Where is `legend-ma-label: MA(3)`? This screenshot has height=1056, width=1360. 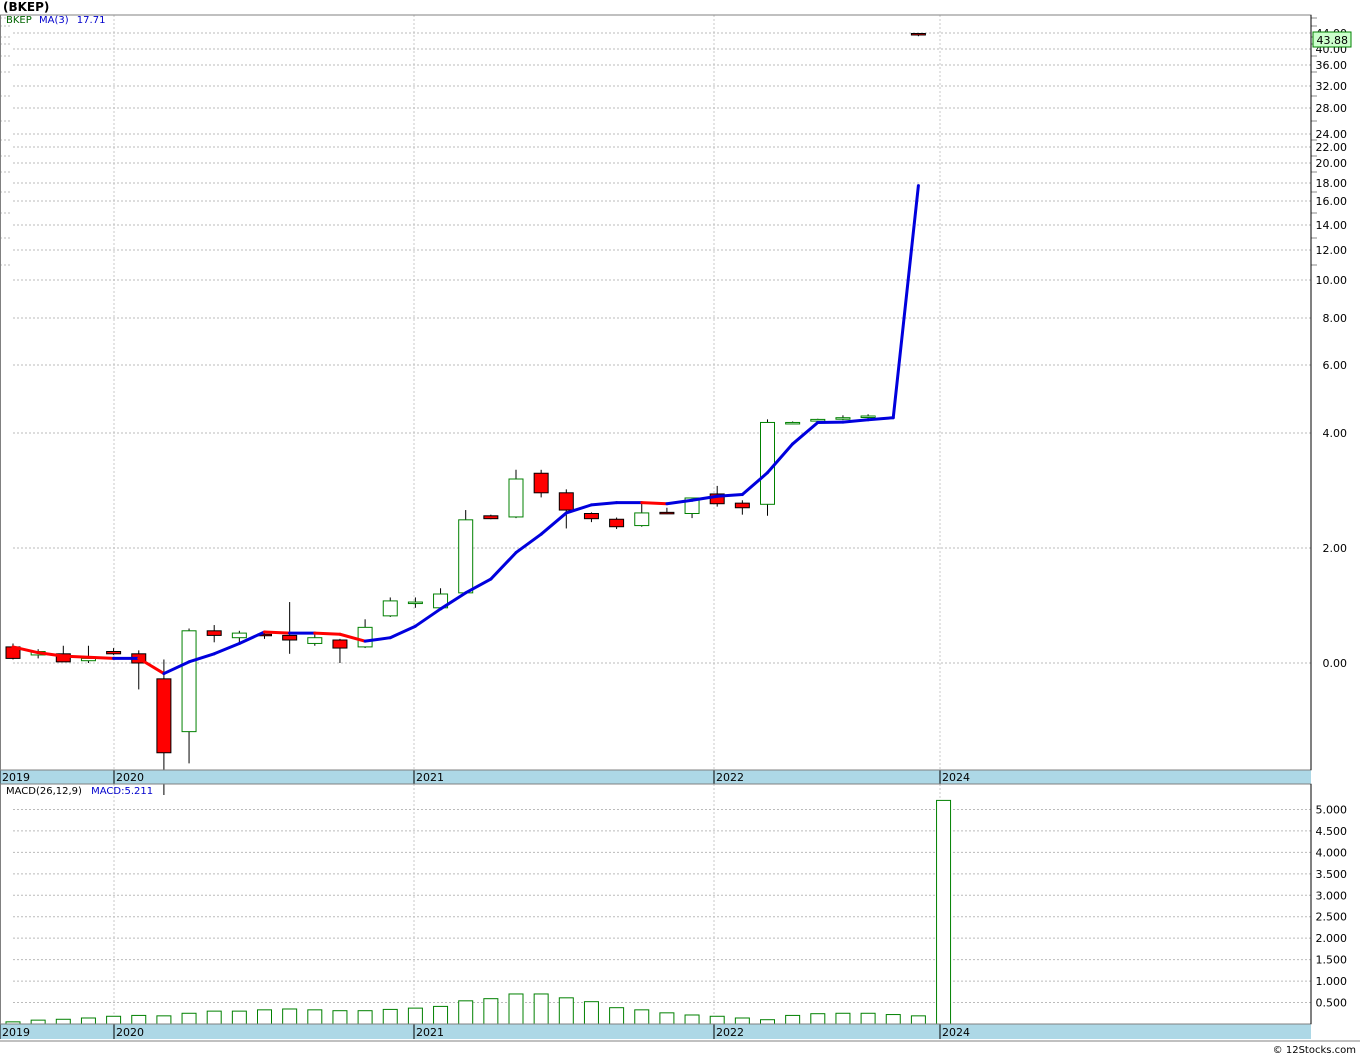 legend-ma-label: MA(3) is located at coordinates (53, 20).